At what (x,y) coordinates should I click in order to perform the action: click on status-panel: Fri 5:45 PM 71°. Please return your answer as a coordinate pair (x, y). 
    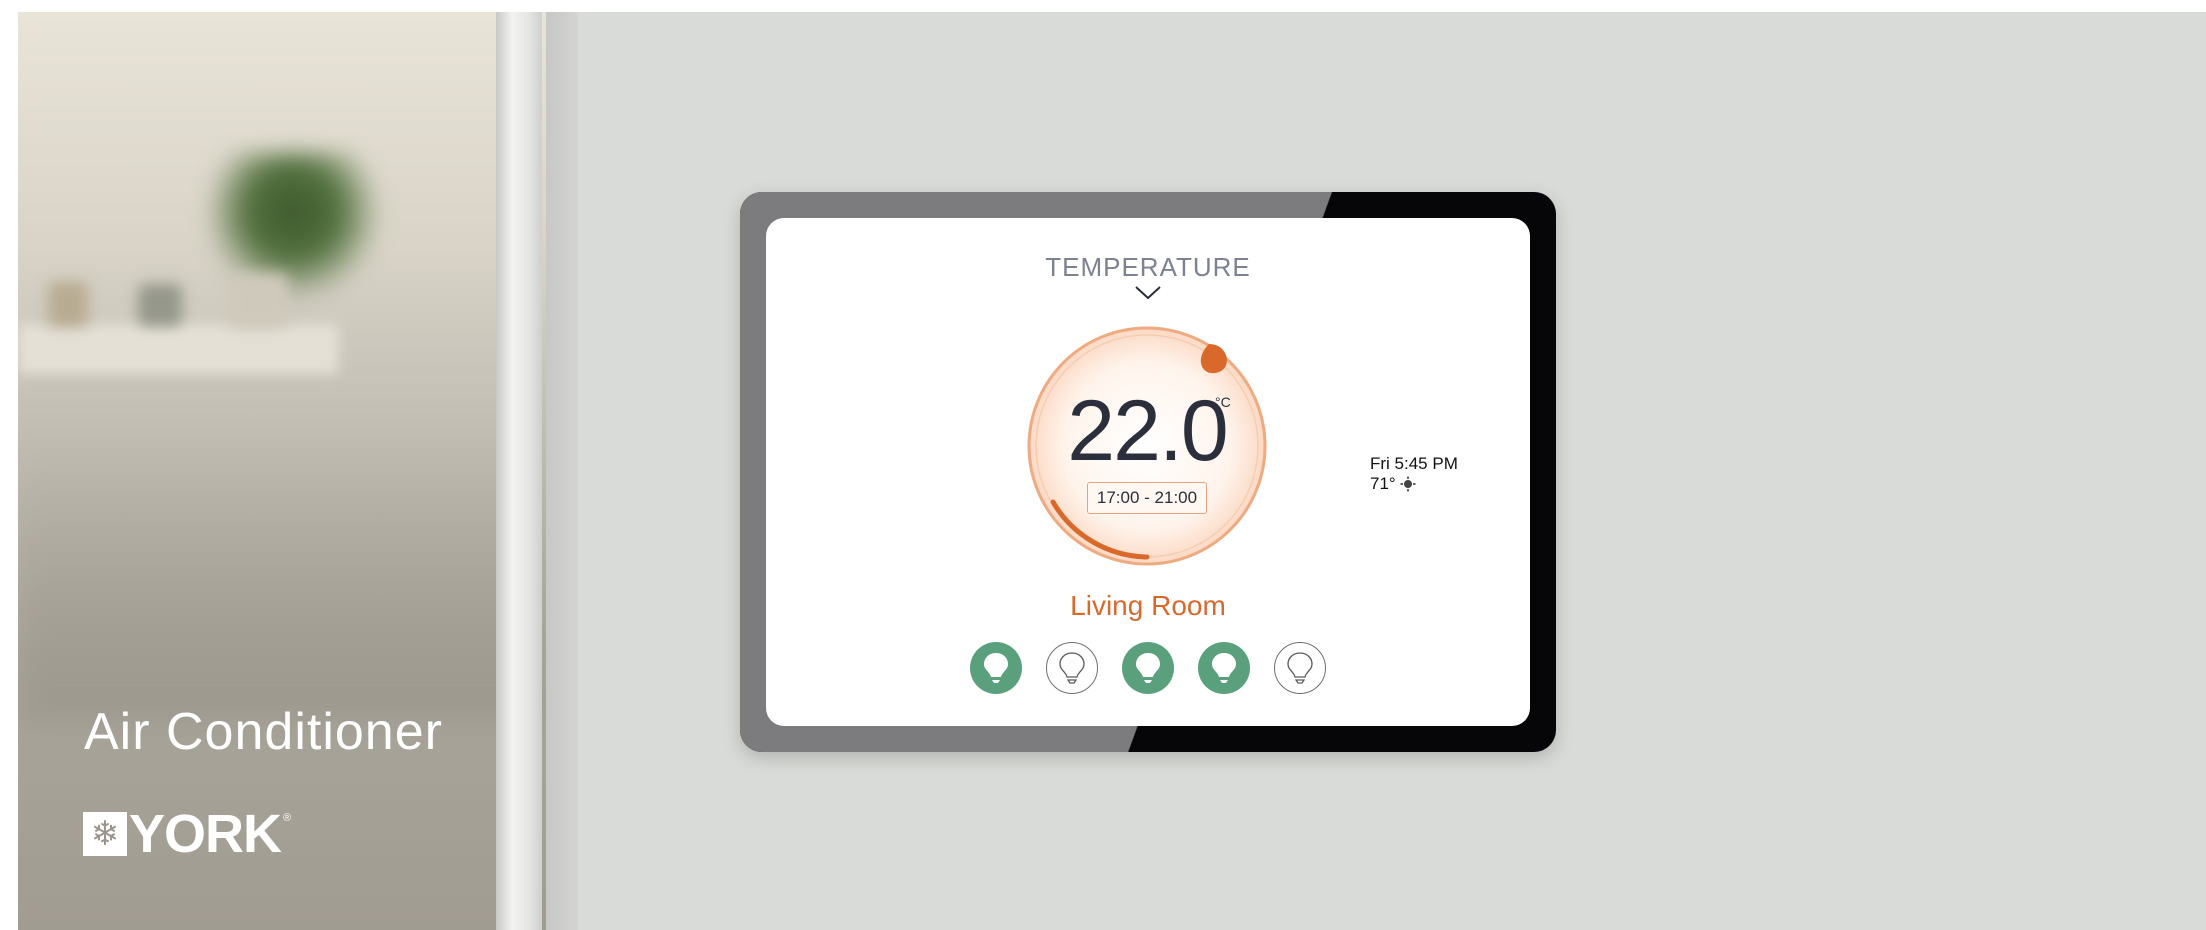
    Looking at the image, I should click on (1414, 474).